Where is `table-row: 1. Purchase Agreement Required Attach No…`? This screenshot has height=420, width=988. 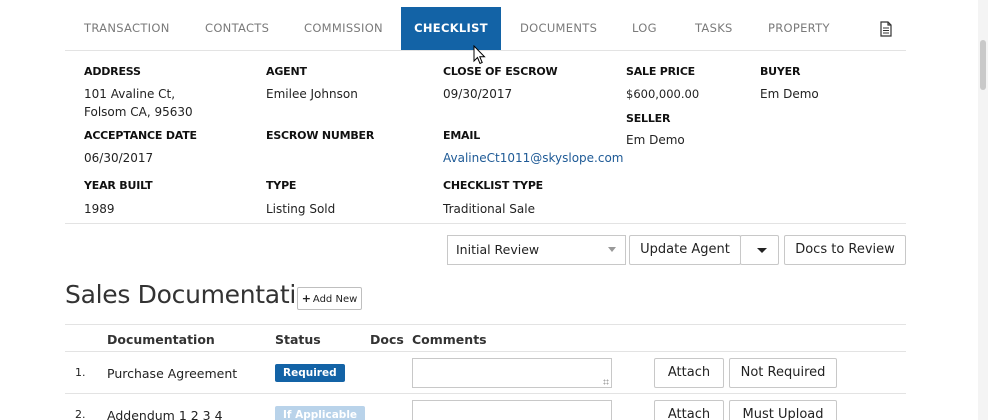
table-row: 1. Purchase Agreement Required Attach No… is located at coordinates (485, 373).